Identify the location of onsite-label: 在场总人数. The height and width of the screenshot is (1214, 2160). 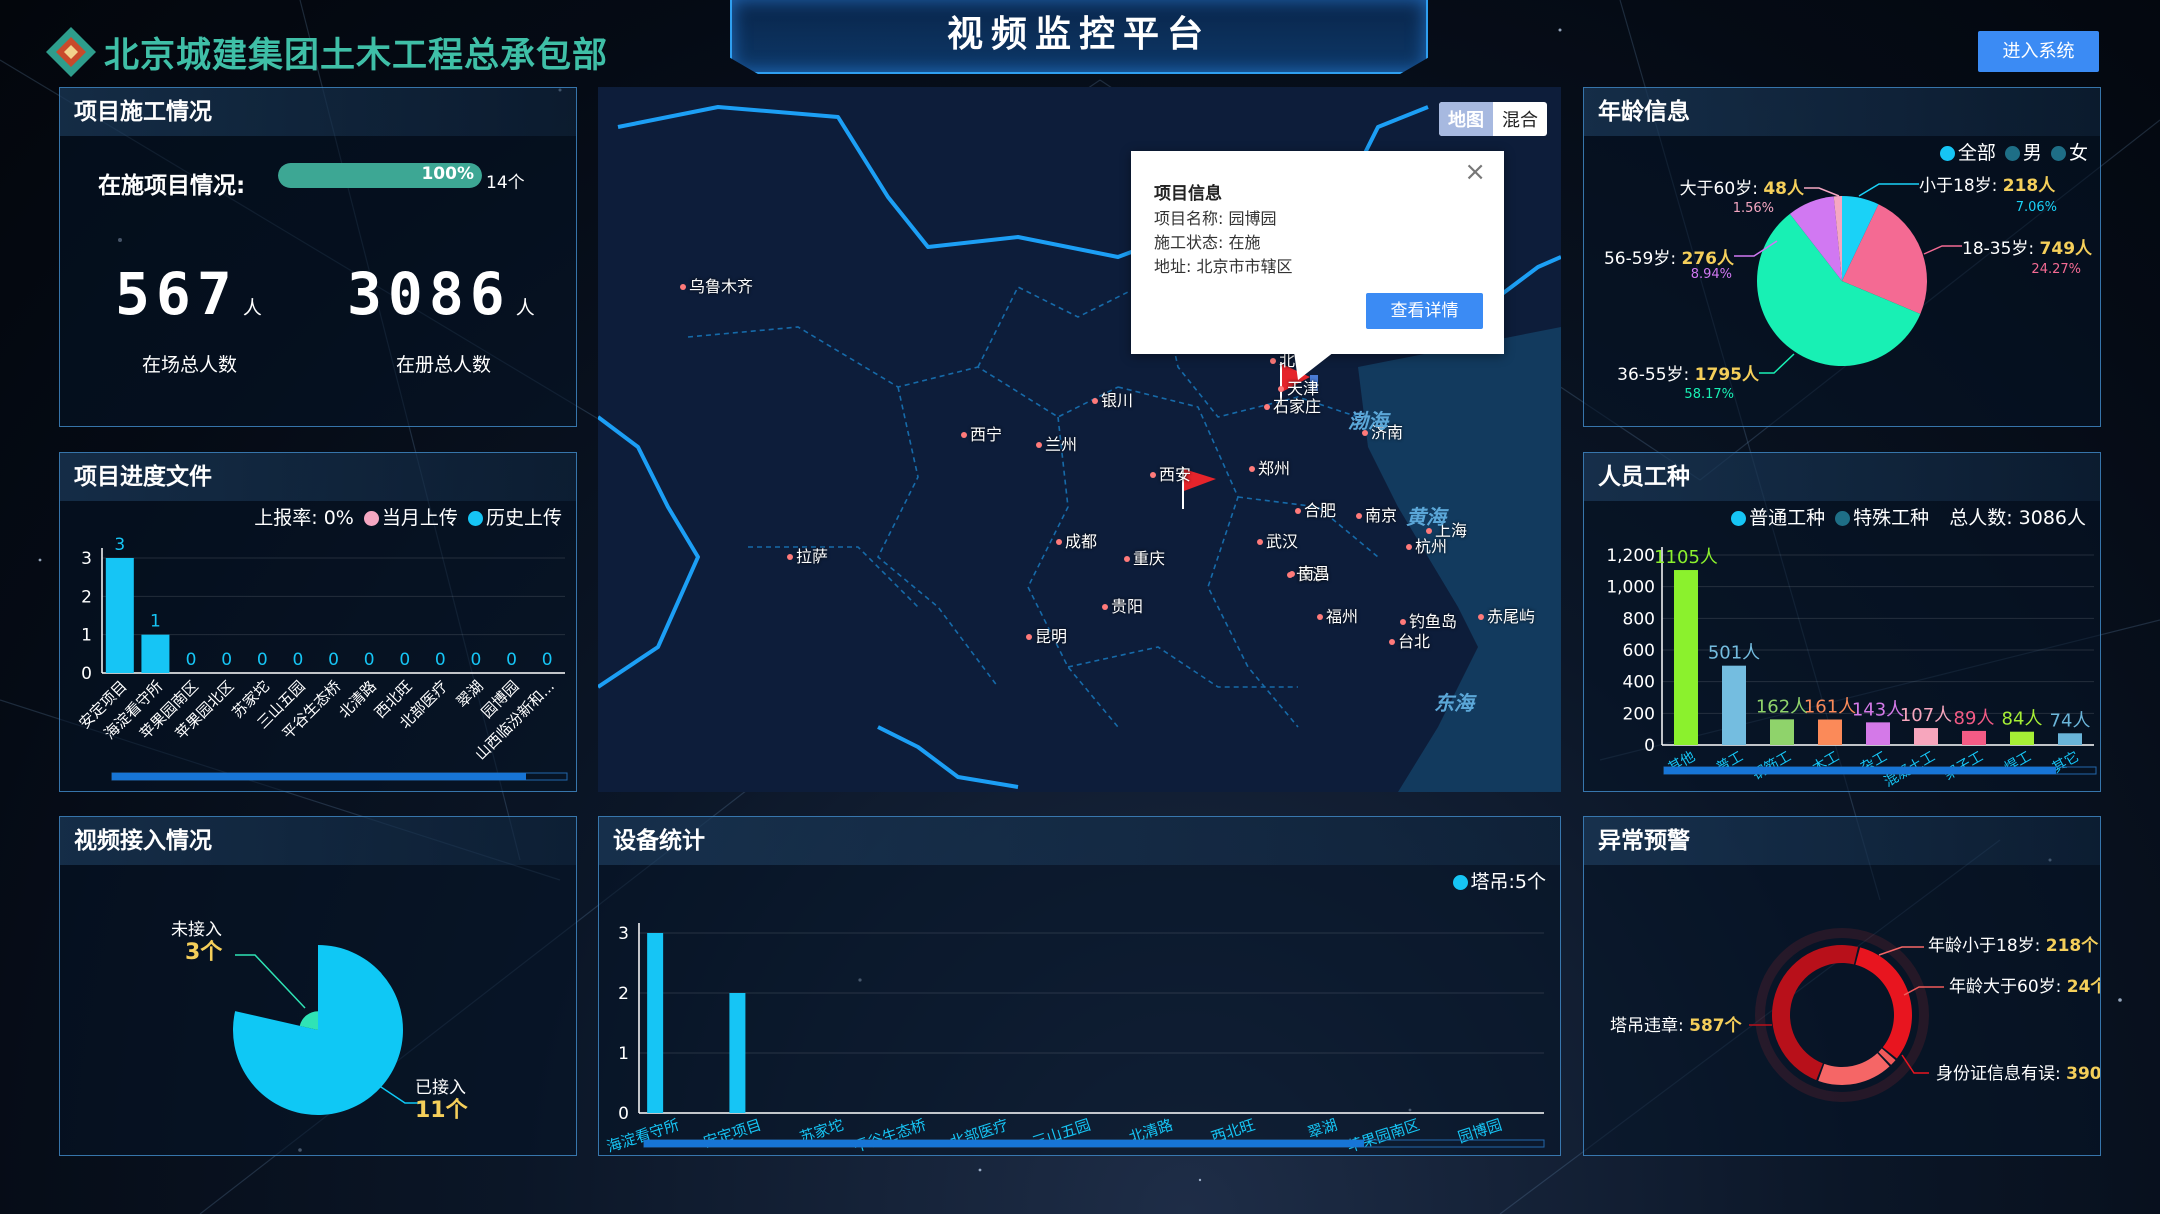
(190, 365).